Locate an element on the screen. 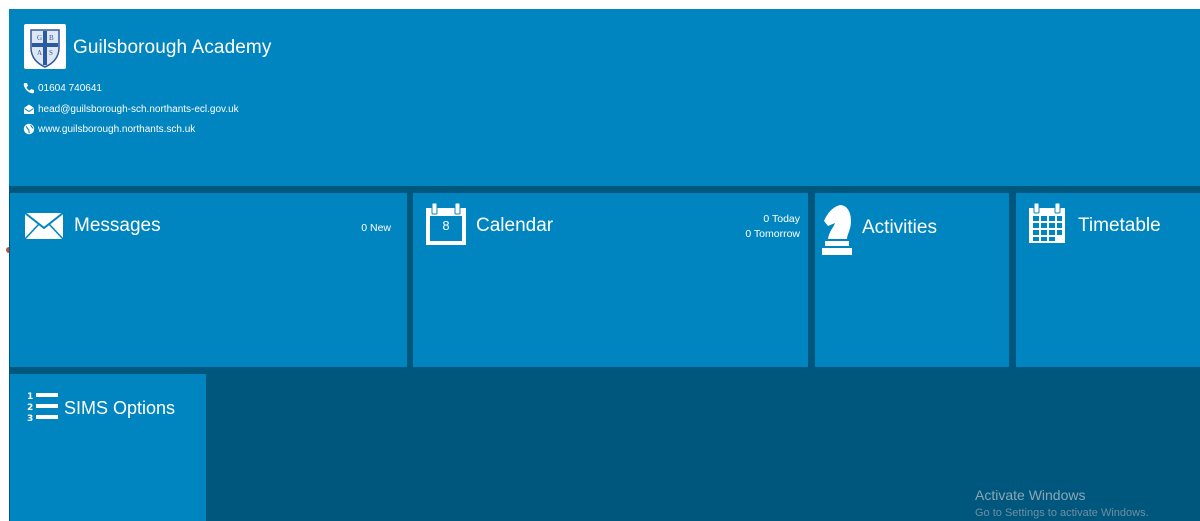  messages-count: 0 New is located at coordinates (376, 228).